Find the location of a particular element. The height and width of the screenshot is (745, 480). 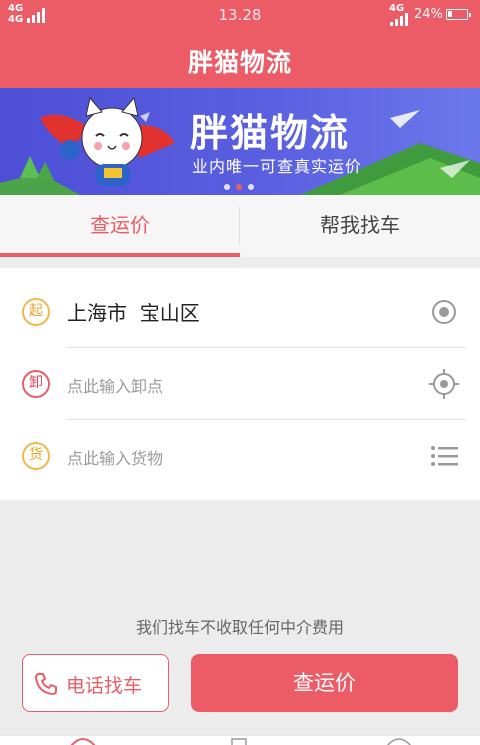

phone-find-truck-button: 电话找车 is located at coordinates (95, 683).